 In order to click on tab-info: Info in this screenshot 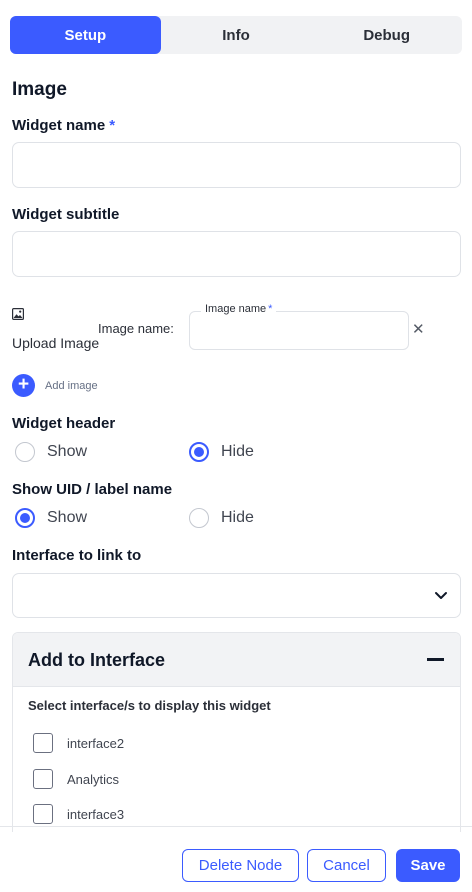, I will do `click(236, 35)`.